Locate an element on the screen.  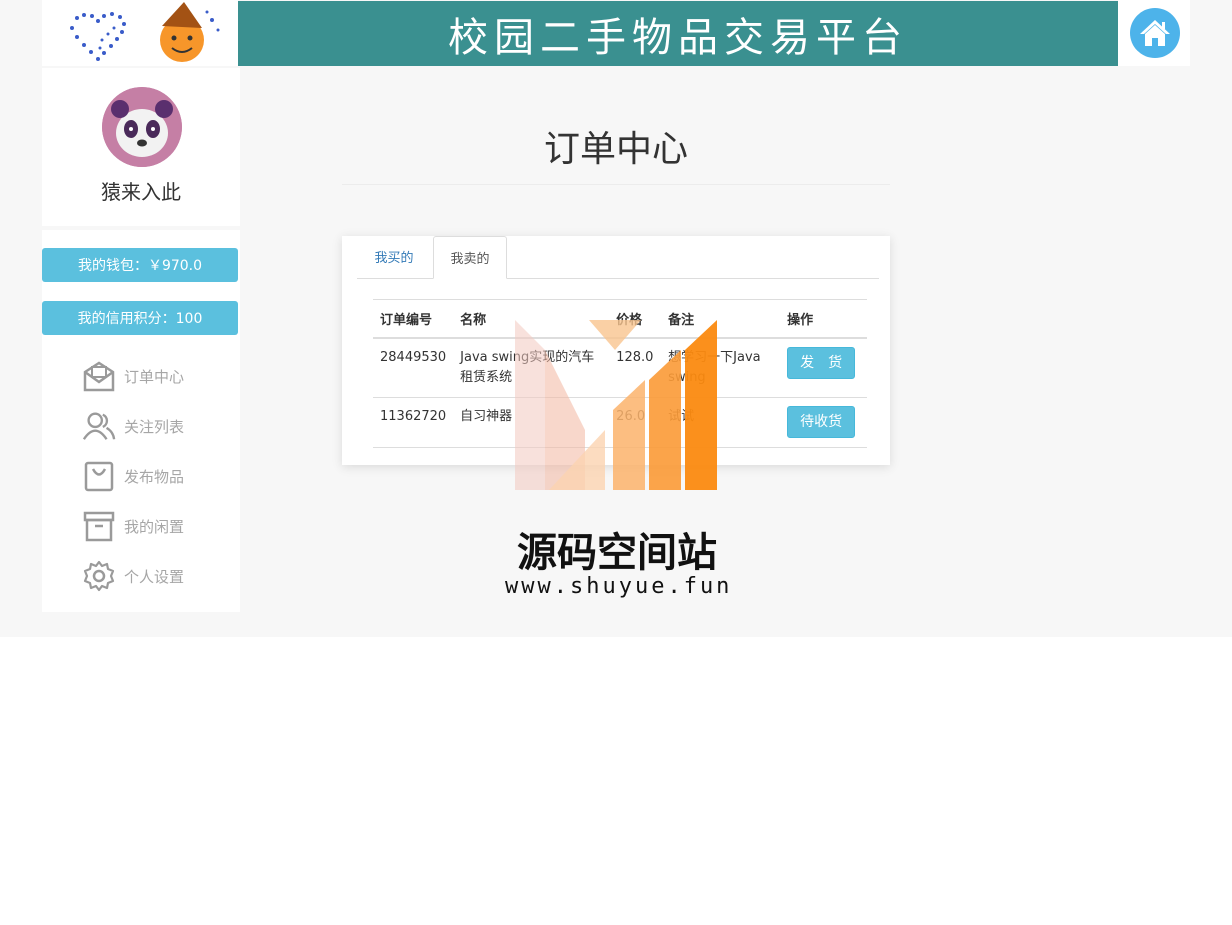
column-header-price: 价格 is located at coordinates (635, 319).